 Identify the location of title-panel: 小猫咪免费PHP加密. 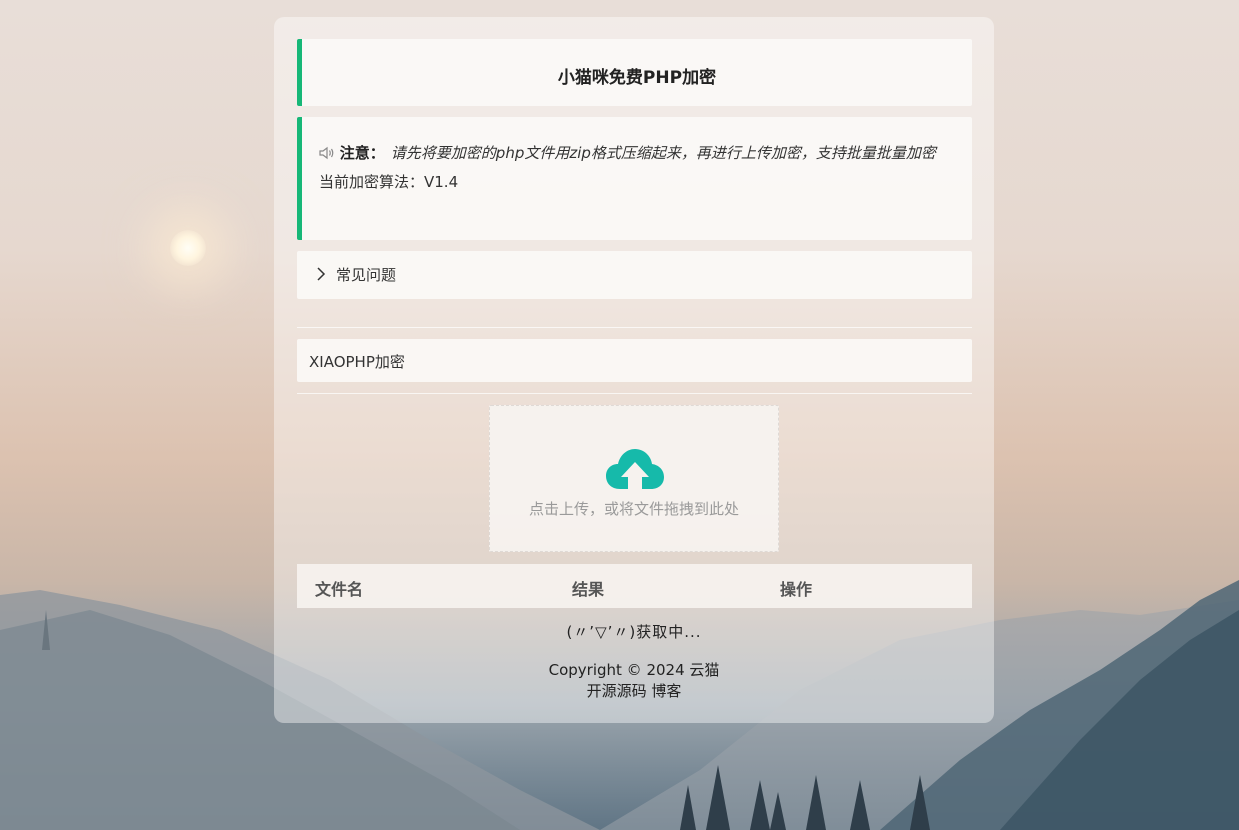
(634, 72).